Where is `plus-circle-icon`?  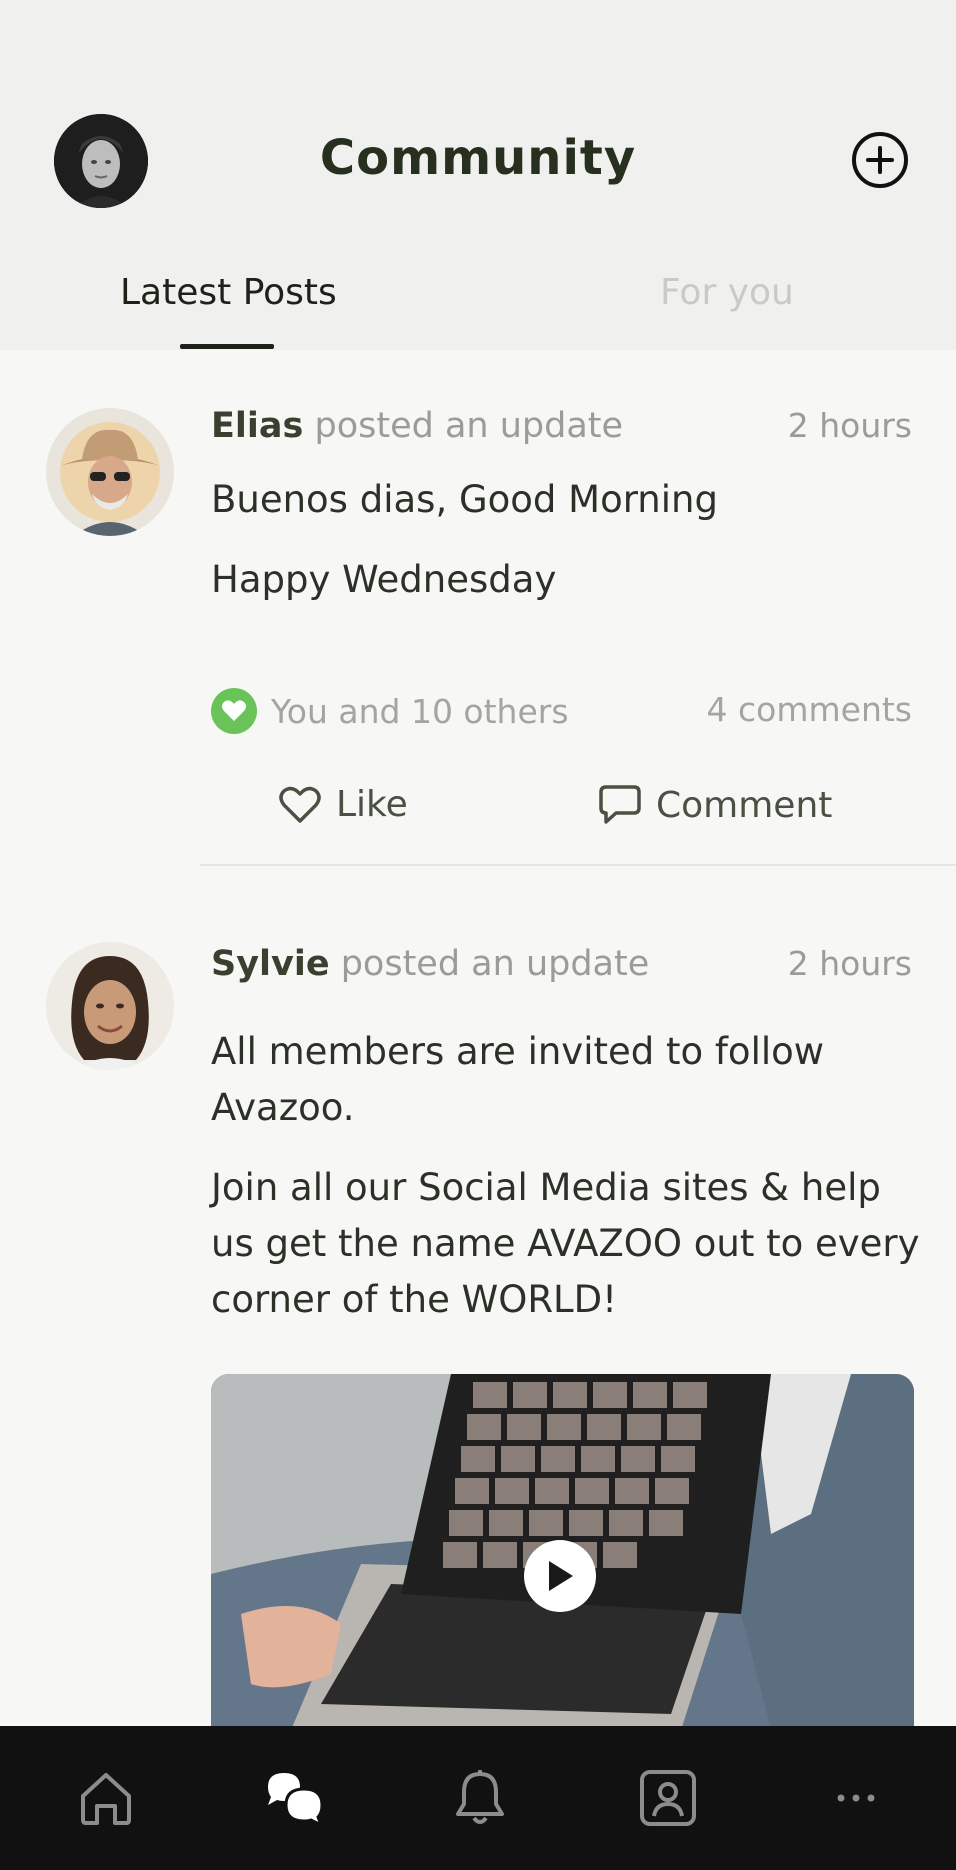 plus-circle-icon is located at coordinates (880, 160).